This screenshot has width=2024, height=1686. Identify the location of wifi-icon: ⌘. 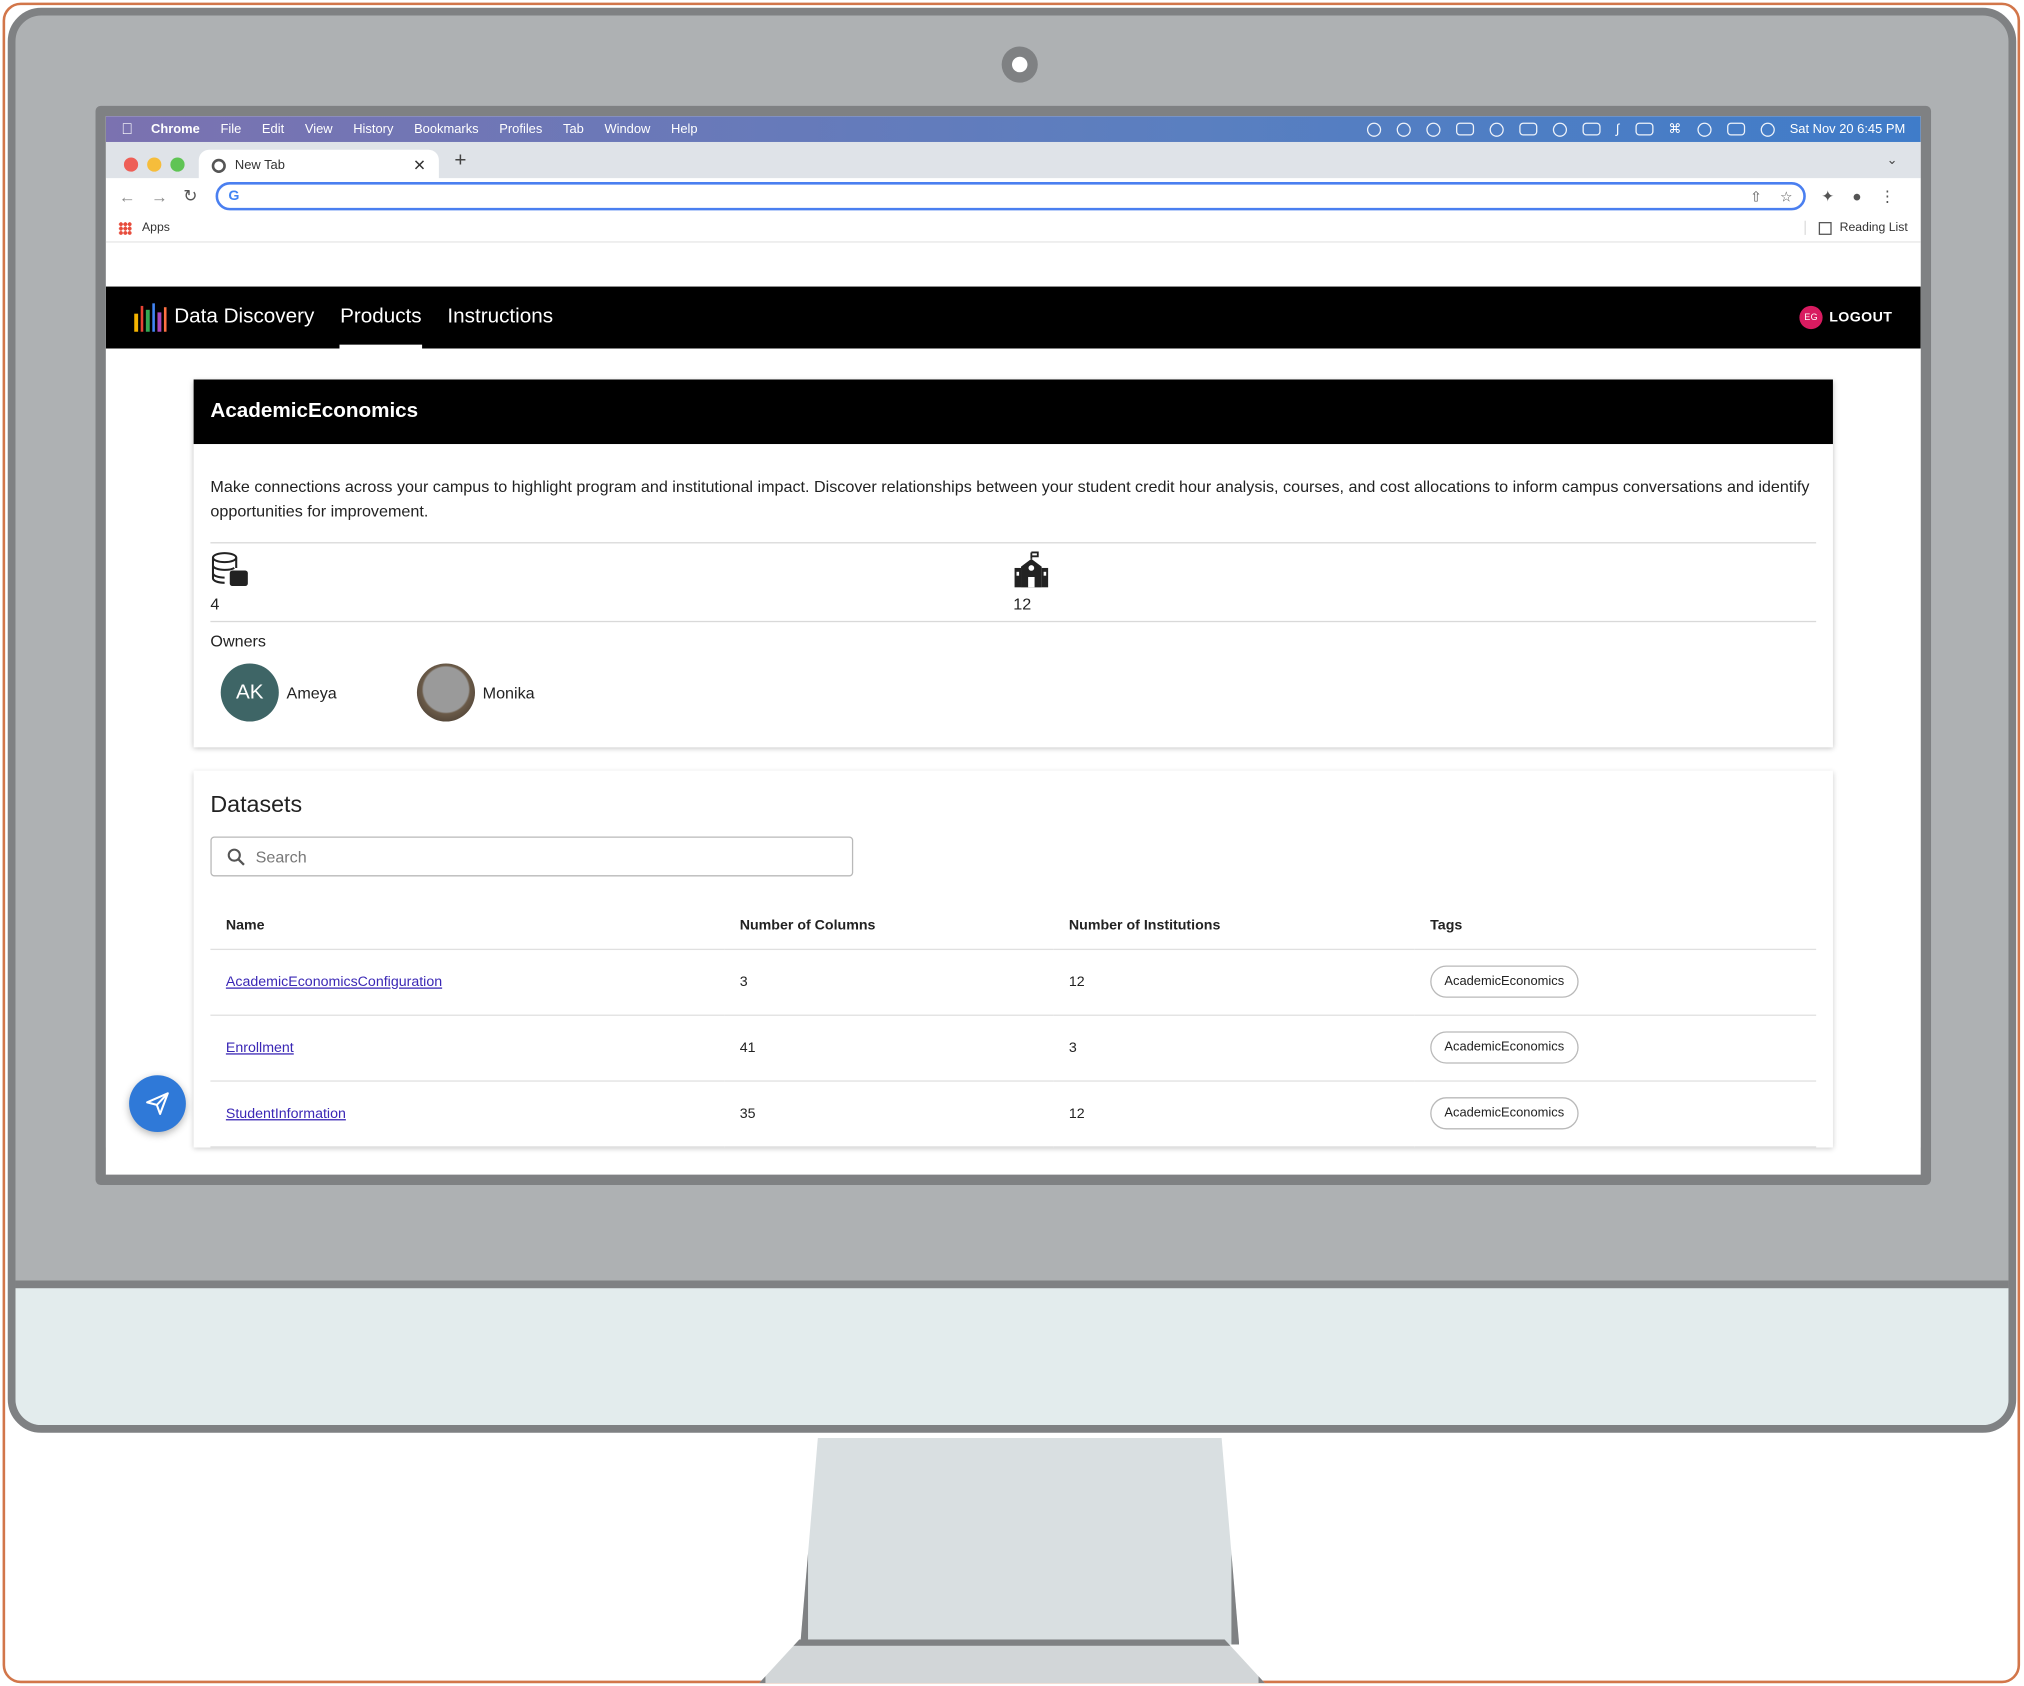
(1674, 129).